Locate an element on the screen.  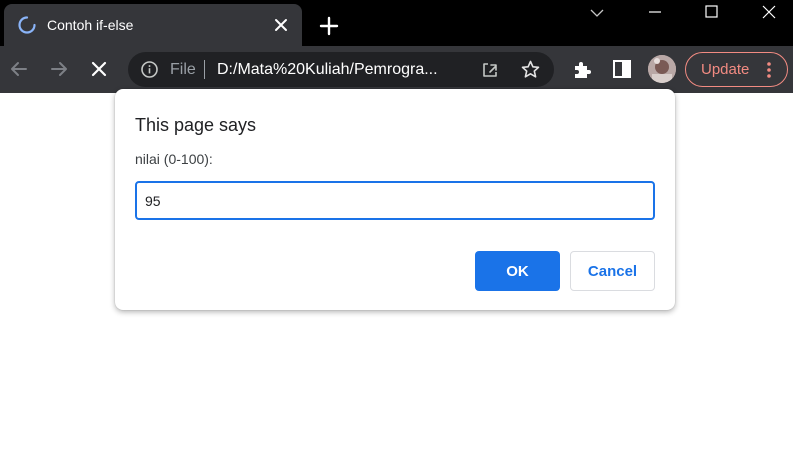
bookmark-star-icon is located at coordinates (530, 69).